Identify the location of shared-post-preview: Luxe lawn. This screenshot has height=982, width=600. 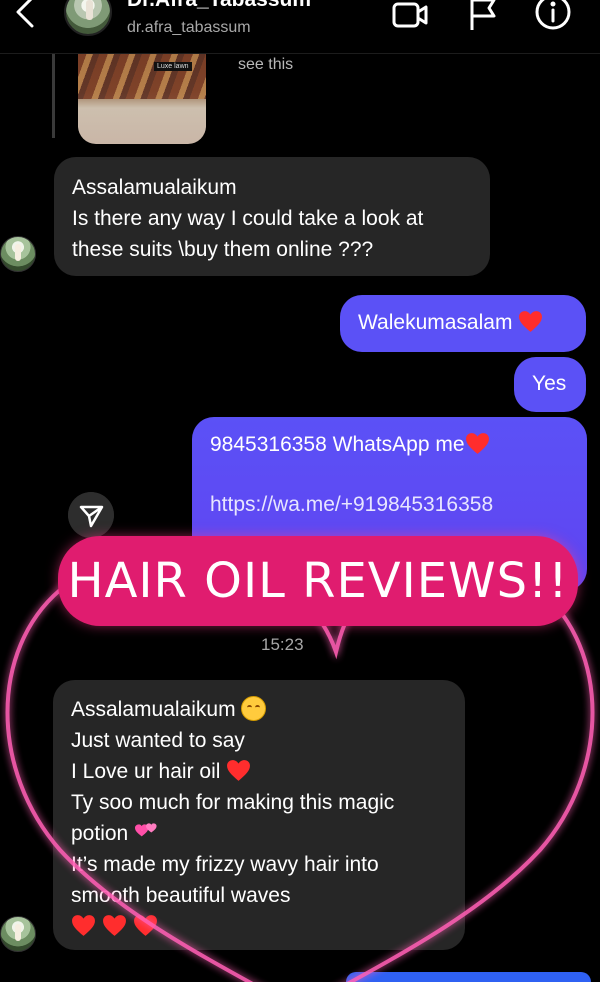
(142, 99).